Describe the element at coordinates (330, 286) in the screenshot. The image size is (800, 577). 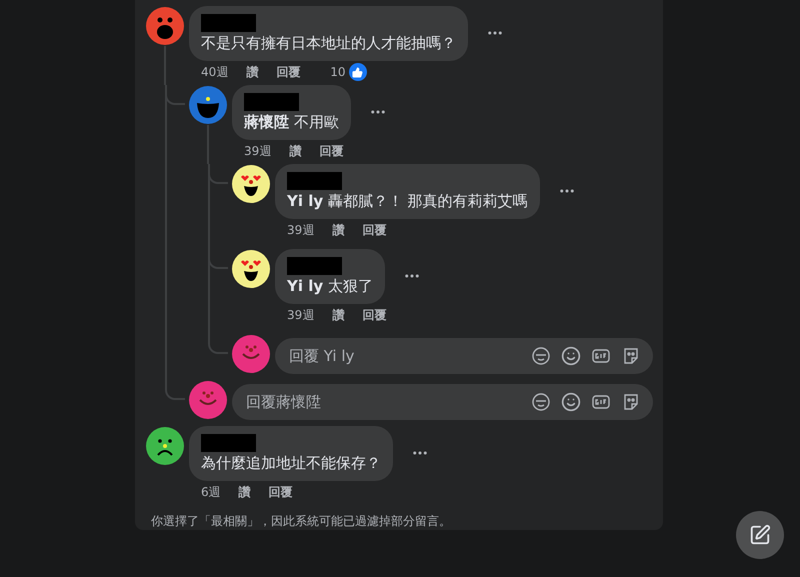
I see `comment-text: Yi ly 太狠了` at that location.